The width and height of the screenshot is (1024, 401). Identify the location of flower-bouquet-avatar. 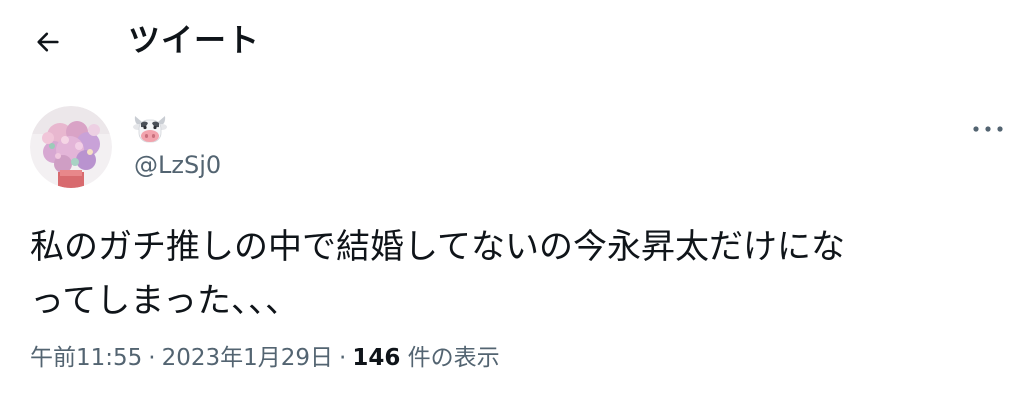
(71, 147).